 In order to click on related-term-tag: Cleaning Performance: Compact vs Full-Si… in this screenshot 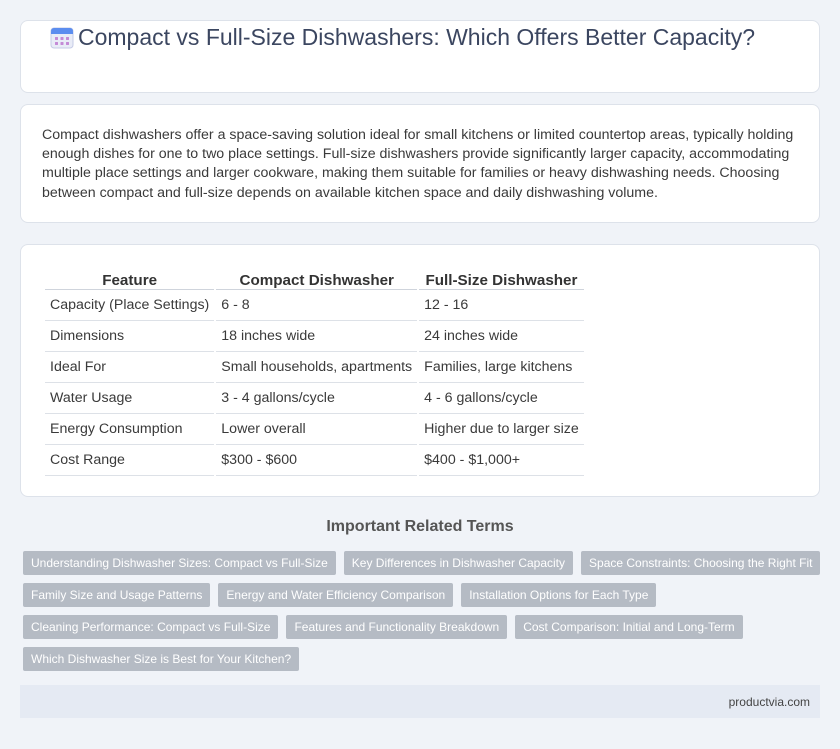, I will do `click(151, 627)`.